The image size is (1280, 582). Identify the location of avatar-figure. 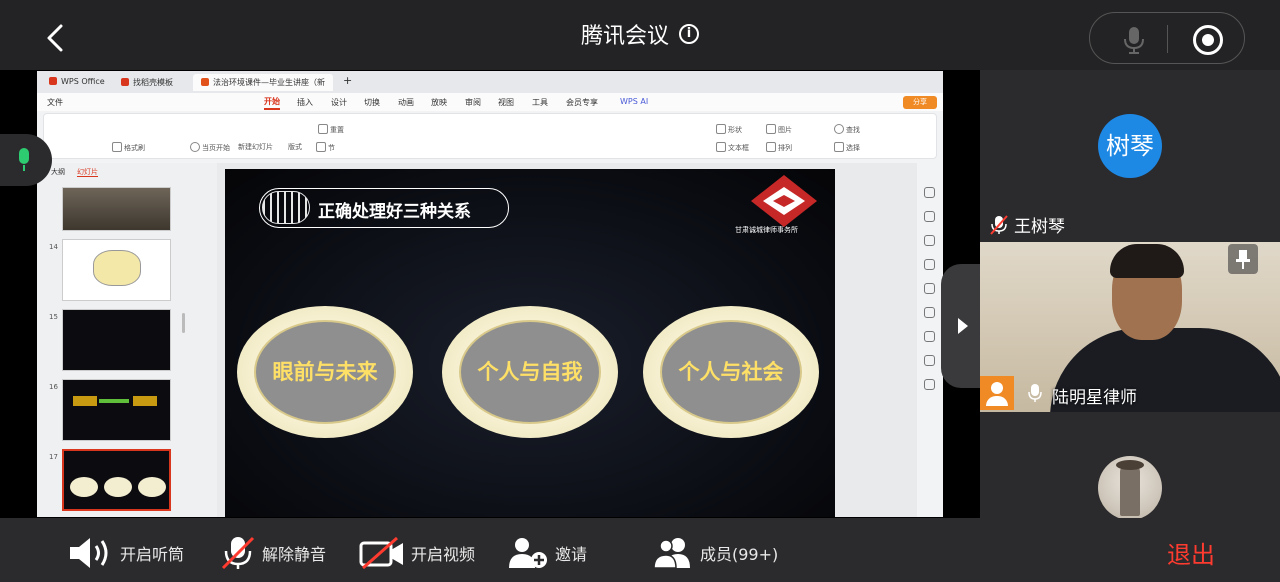
(1130, 490).